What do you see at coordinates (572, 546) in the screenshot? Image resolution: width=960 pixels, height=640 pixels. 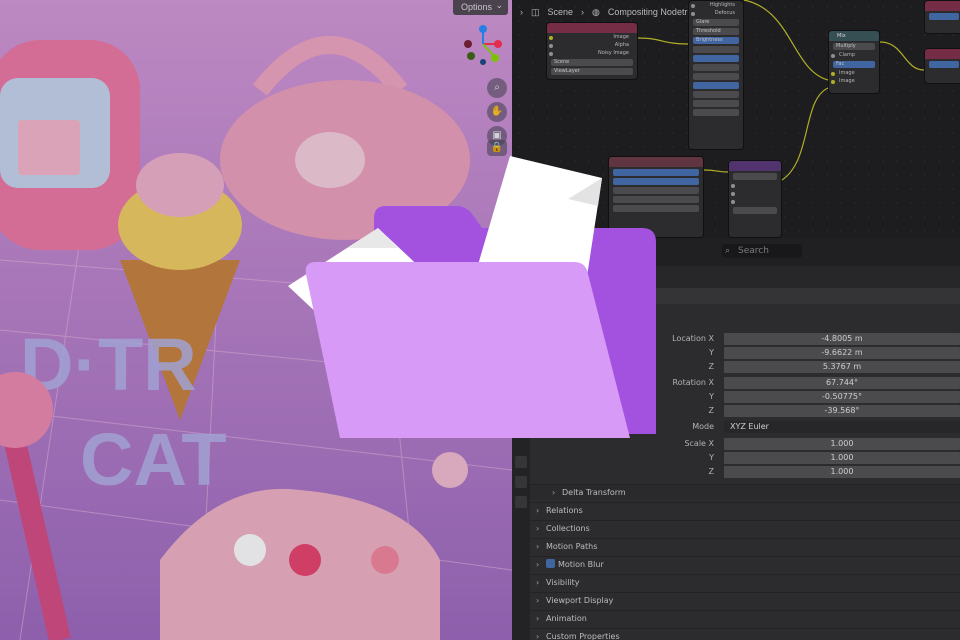 I see `section-label: Motion Paths` at bounding box center [572, 546].